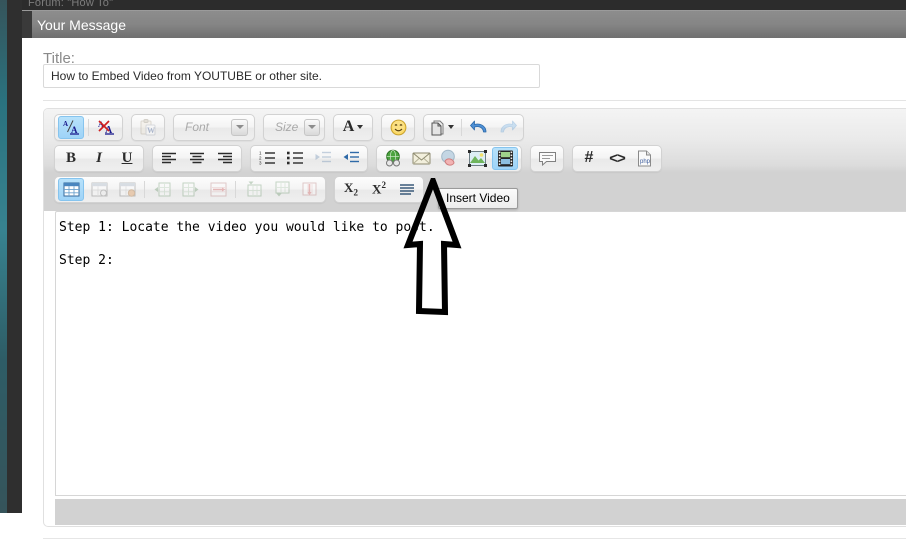 This screenshot has height=539, width=906. What do you see at coordinates (351, 158) in the screenshot?
I see `indent-icon` at bounding box center [351, 158].